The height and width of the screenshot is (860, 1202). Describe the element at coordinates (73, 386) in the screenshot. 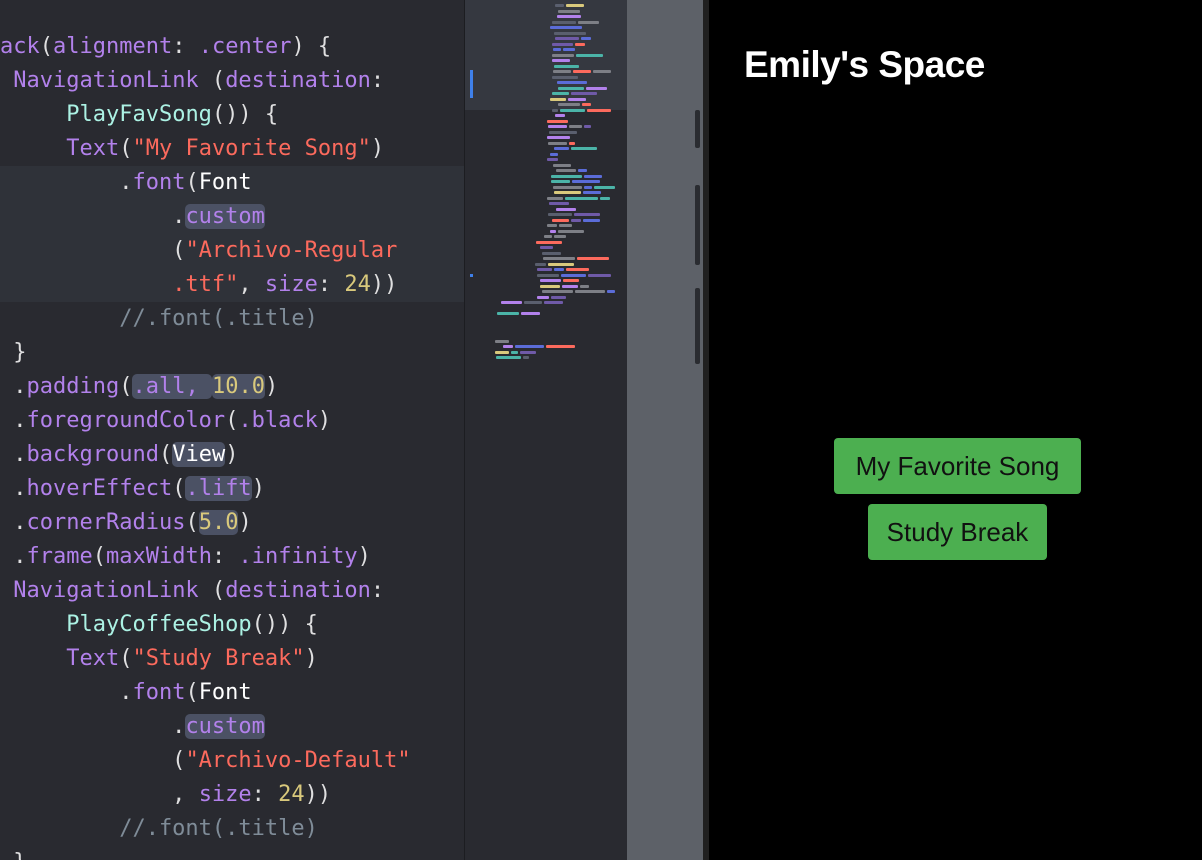

I see `code-token: padding` at that location.